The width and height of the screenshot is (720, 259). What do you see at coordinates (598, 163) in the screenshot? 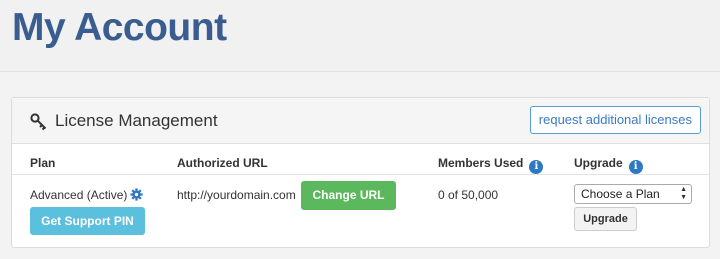
I see `upgrade-header-label: Upgrade` at bounding box center [598, 163].